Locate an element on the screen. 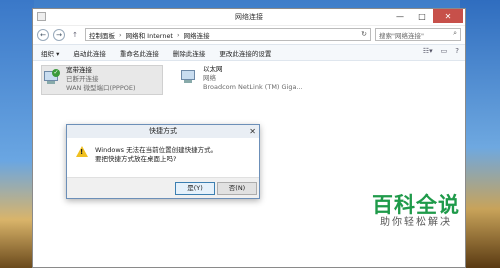  search-input: 搜索"网络连接" ⌕ is located at coordinates (418, 34).